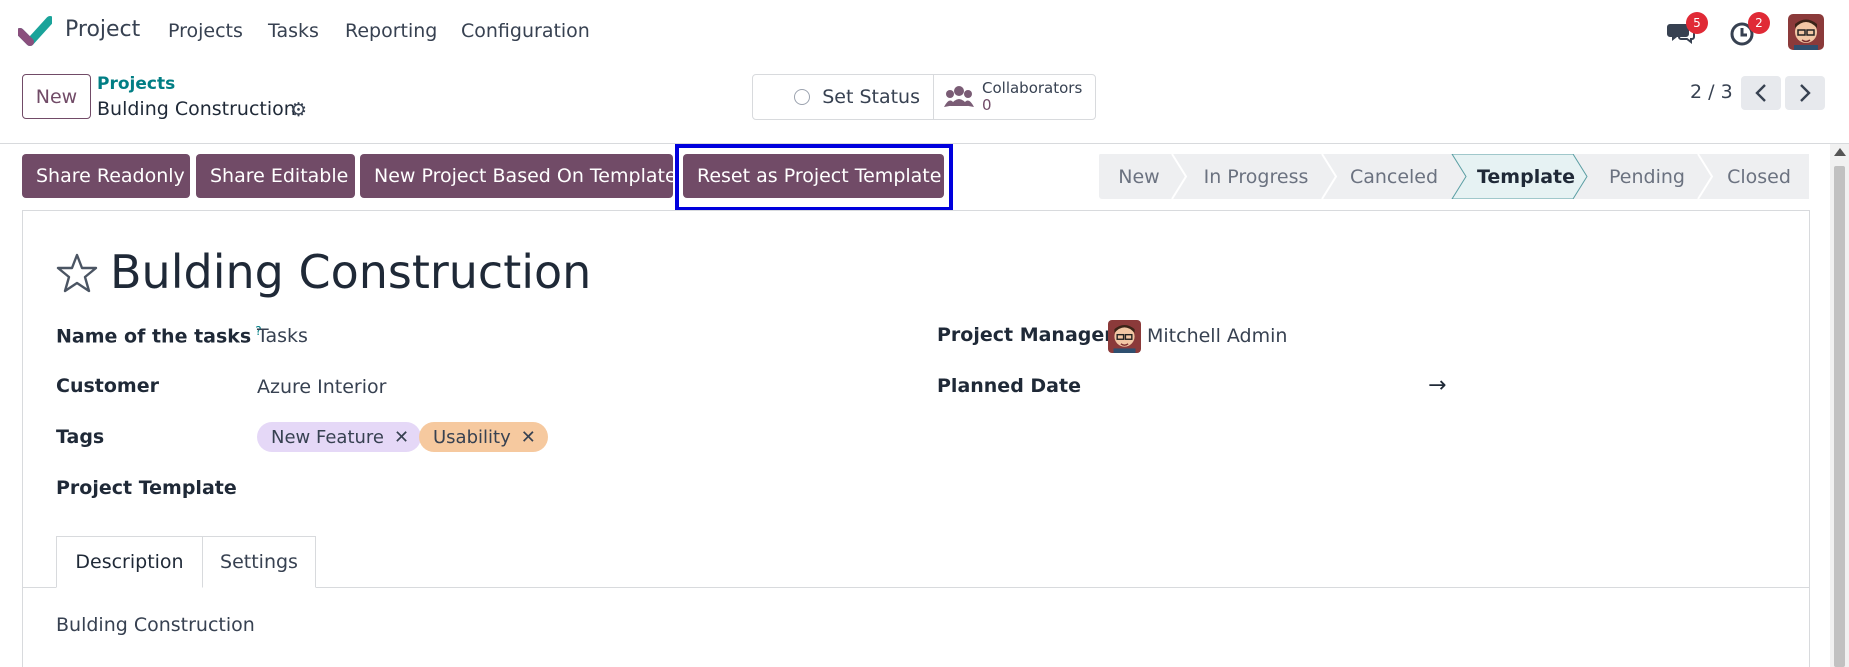  I want to click on set-status-button: Set Status, so click(843, 97).